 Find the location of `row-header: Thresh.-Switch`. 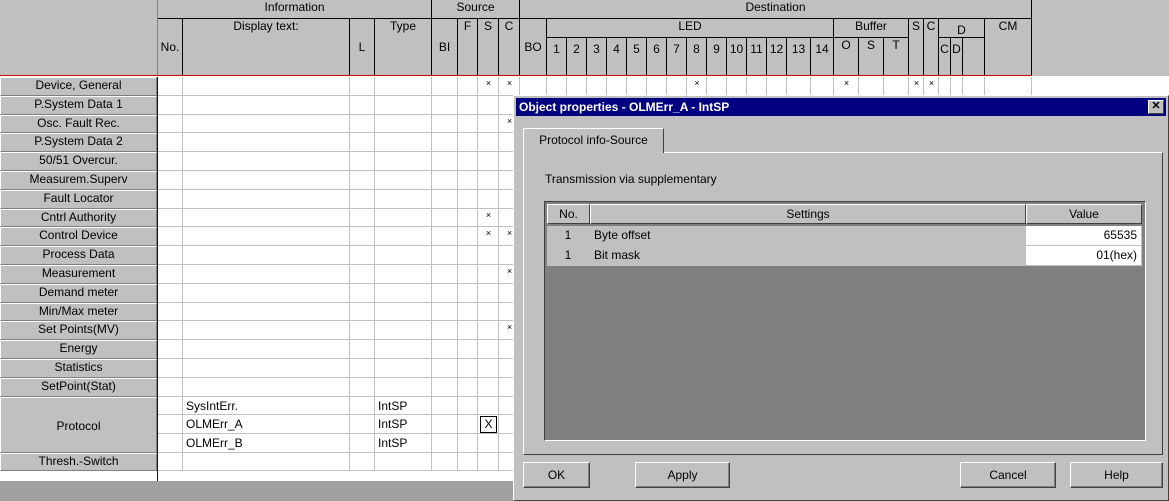

row-header: Thresh.-Switch is located at coordinates (78, 462).